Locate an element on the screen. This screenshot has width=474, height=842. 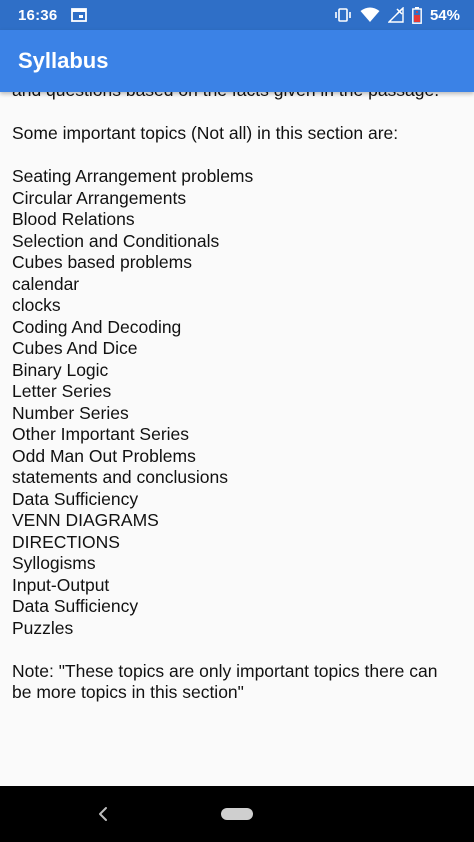
list-item: Puzzles is located at coordinates (43, 627).